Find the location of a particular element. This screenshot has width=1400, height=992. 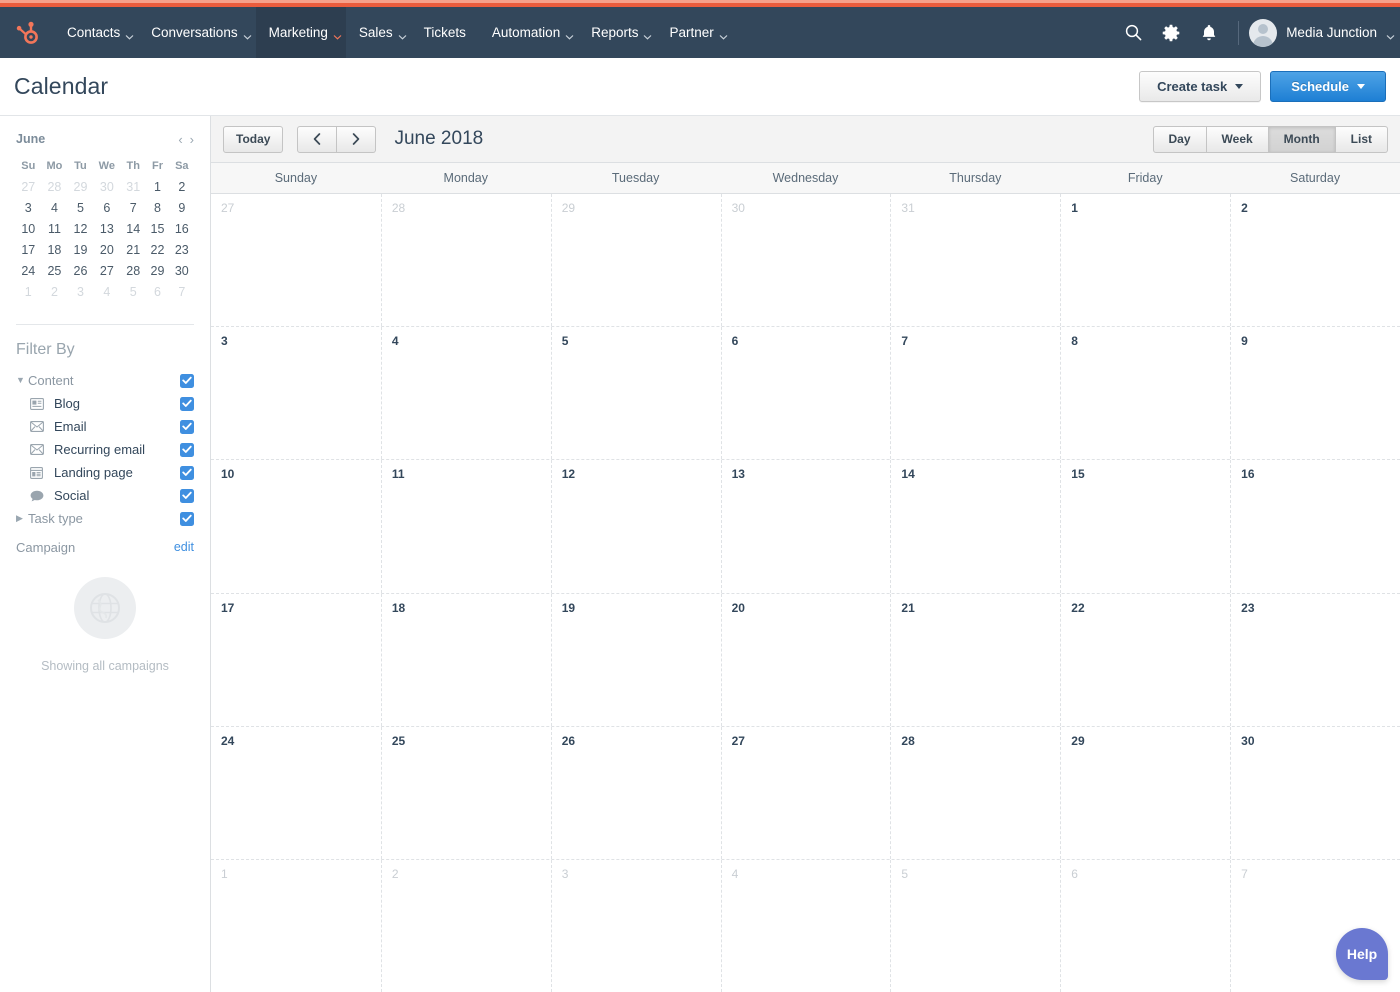

mini-calendar-day: 19 is located at coordinates (80, 249).